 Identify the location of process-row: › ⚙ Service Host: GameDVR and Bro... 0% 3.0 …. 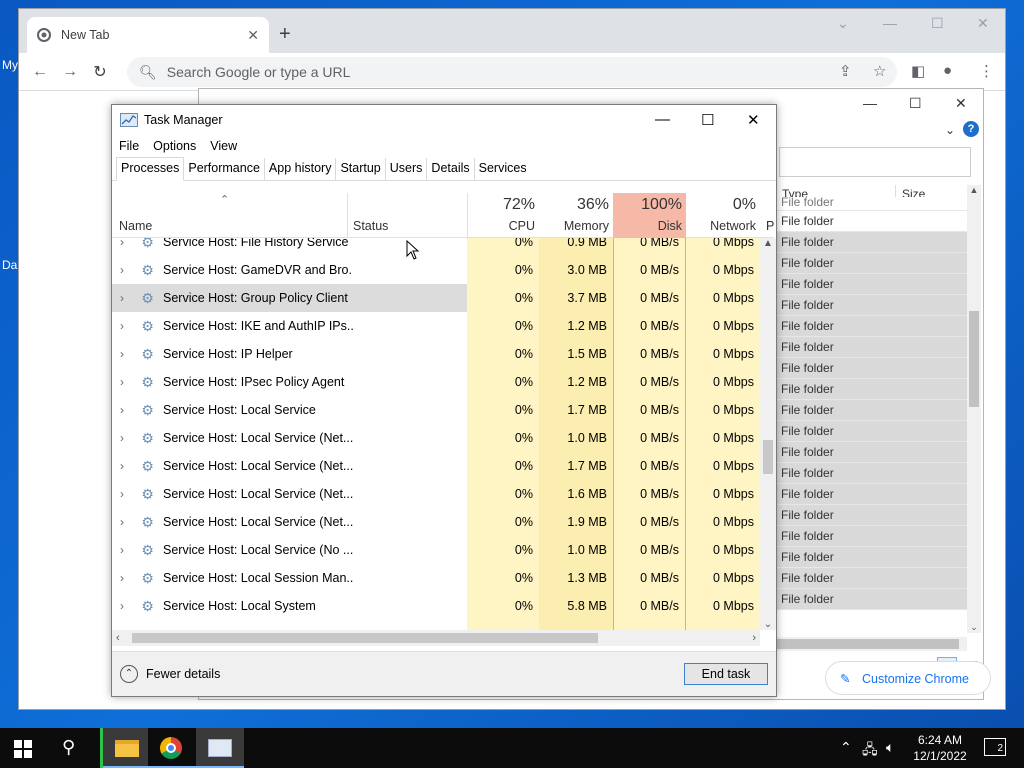
(436, 270).